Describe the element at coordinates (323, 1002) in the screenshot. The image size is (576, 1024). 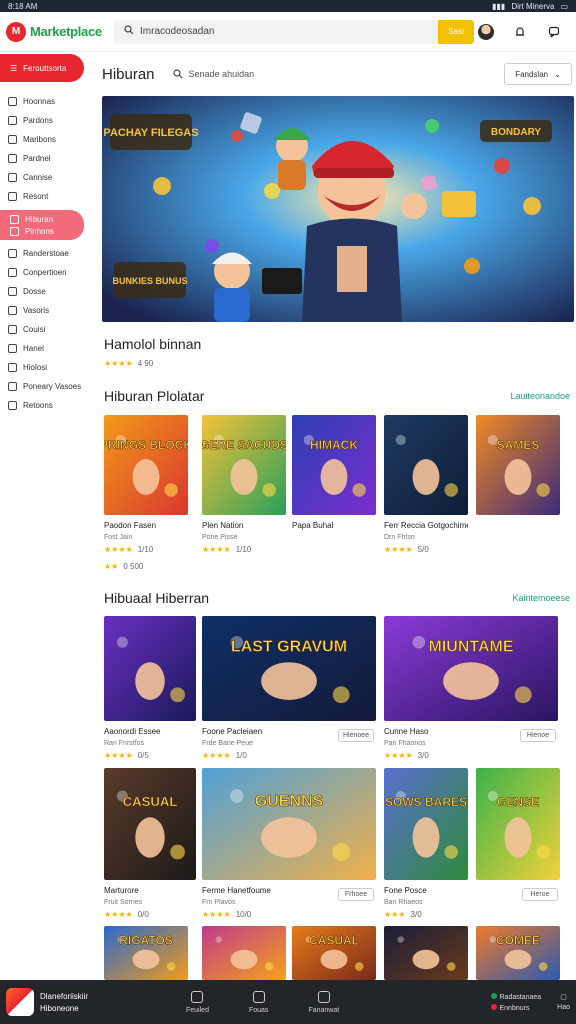
I see `bottom-nav-item: Fananwat` at that location.